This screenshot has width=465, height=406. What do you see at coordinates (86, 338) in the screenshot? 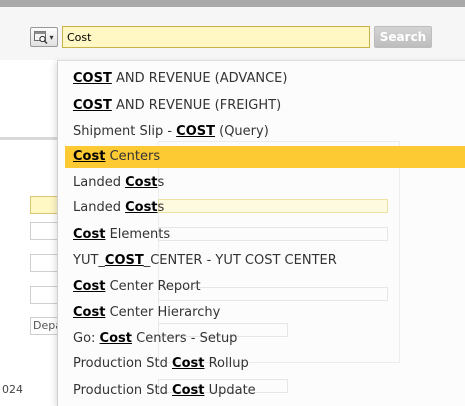
I see `suggestion-text: Go:` at bounding box center [86, 338].